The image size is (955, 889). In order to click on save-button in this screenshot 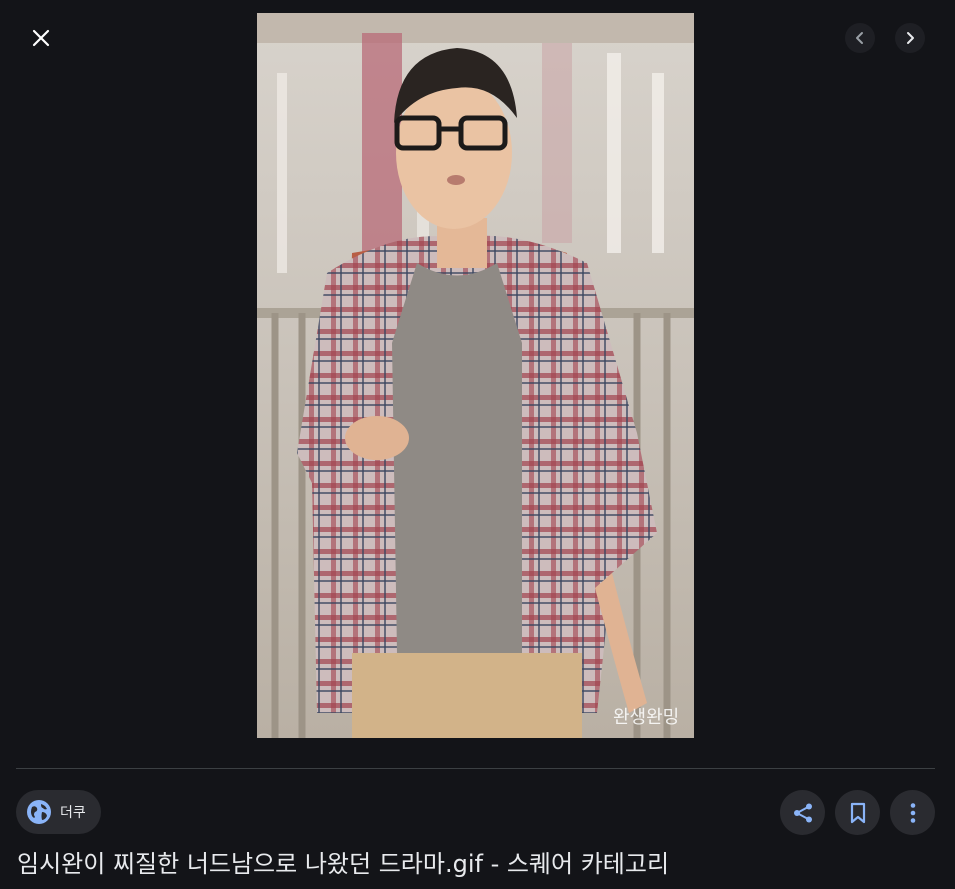, I will do `click(857, 812)`.